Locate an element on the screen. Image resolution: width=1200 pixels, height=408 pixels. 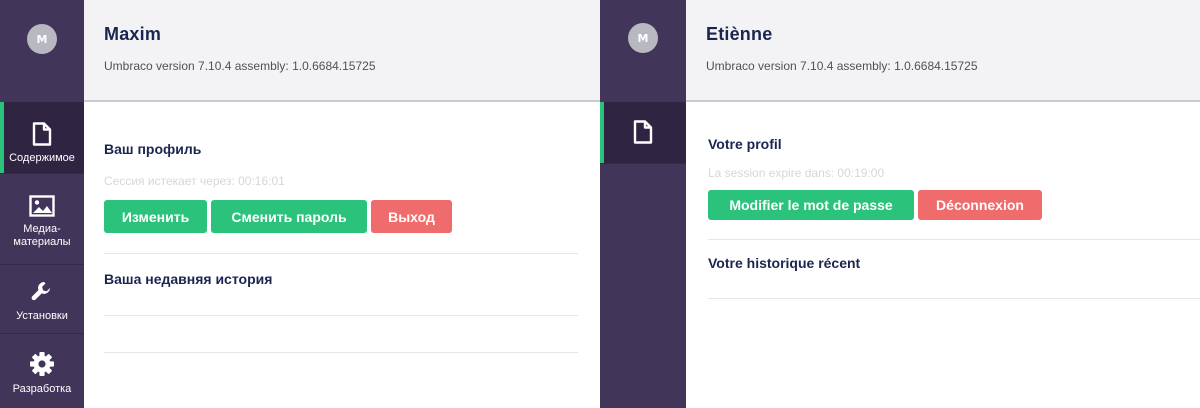
image-icon is located at coordinates (42, 206).